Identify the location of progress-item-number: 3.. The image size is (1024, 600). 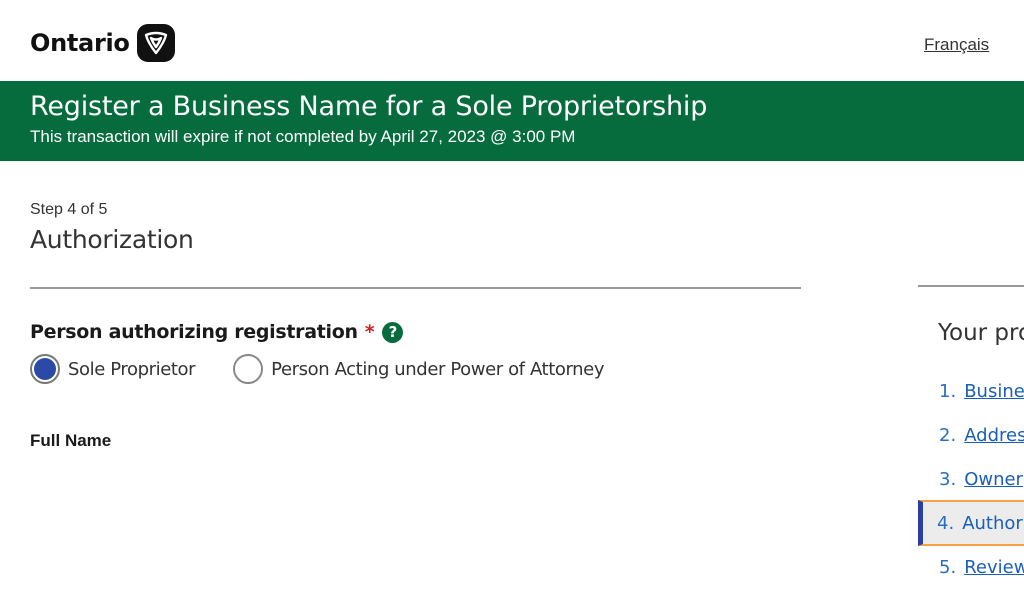
(948, 479).